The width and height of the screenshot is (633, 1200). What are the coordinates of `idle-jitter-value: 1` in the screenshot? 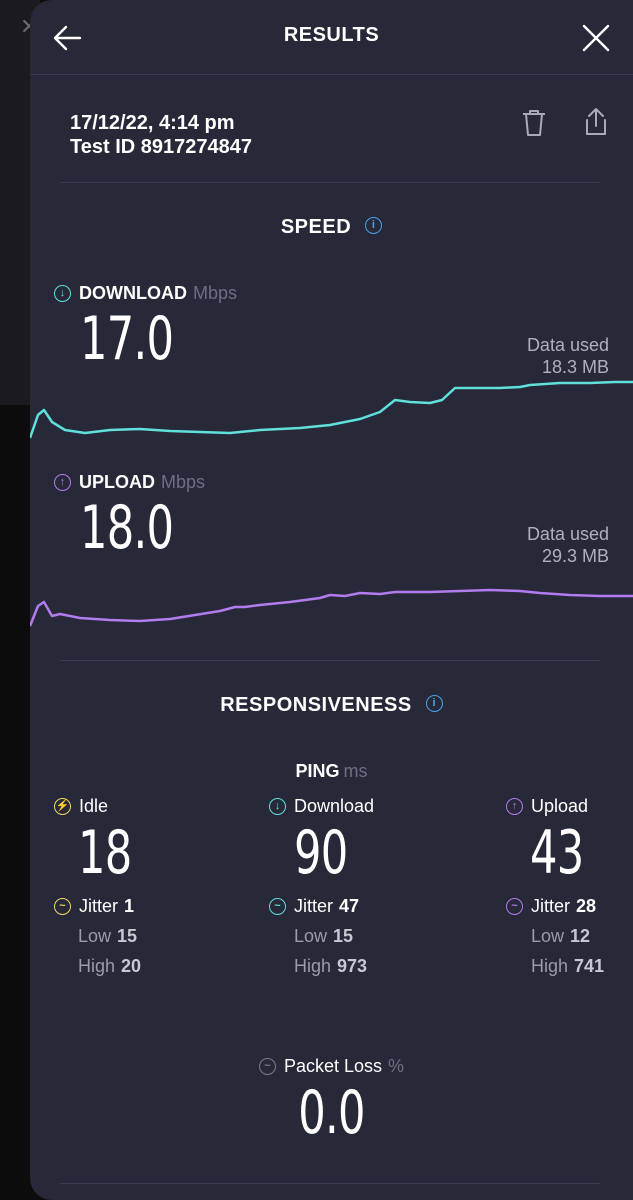 It's located at (129, 906).